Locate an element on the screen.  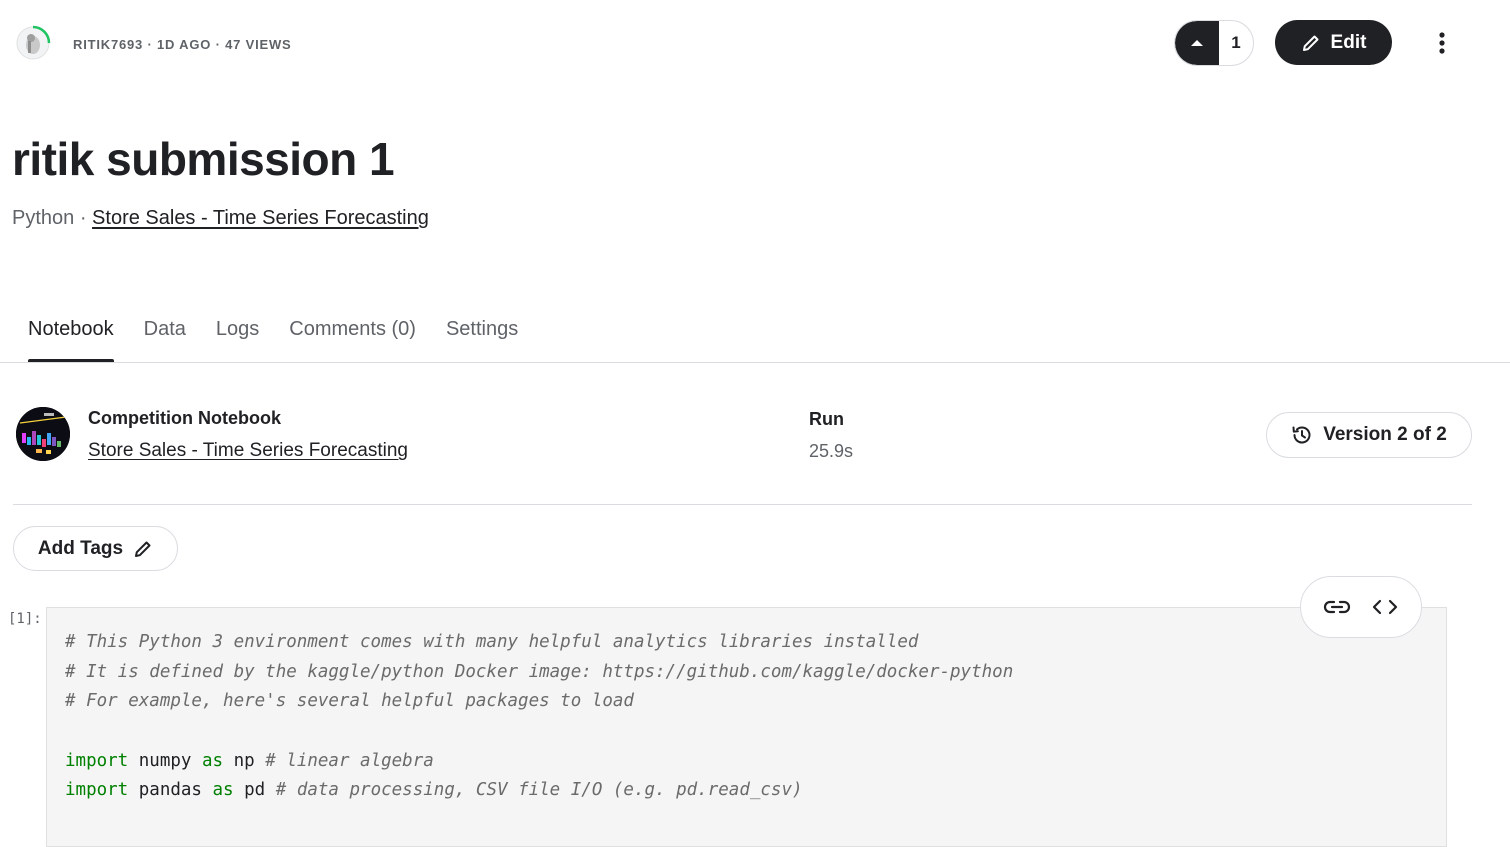
version-label: Version 2 of 2 is located at coordinates (1385, 434).